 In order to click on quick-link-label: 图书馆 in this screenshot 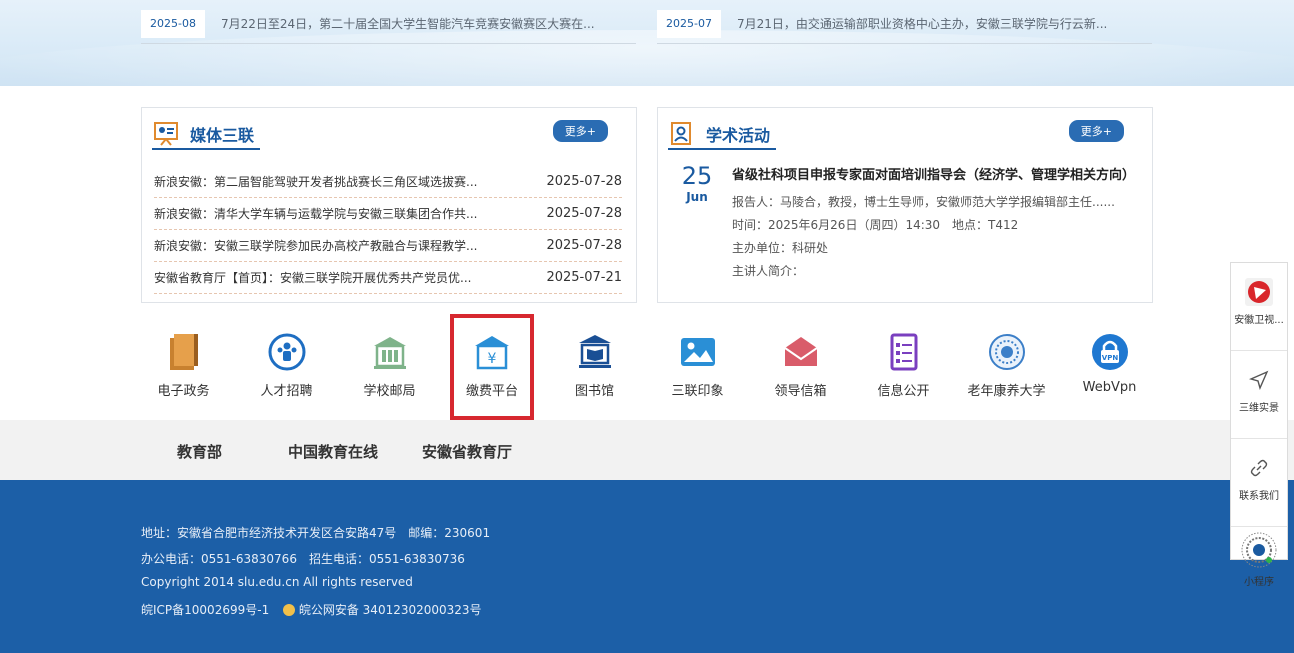, I will do `click(594, 391)`.